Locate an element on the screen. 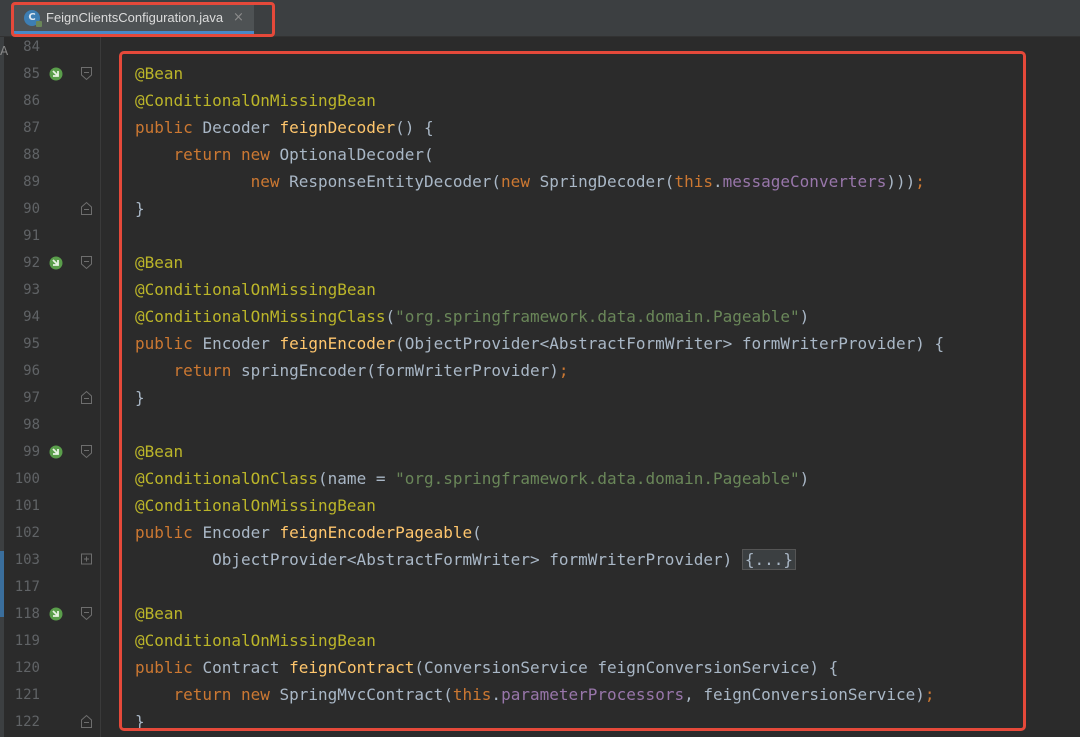 Image resolution: width=1080 pixels, height=737 pixels. line-number: 99 is located at coordinates (22, 452).